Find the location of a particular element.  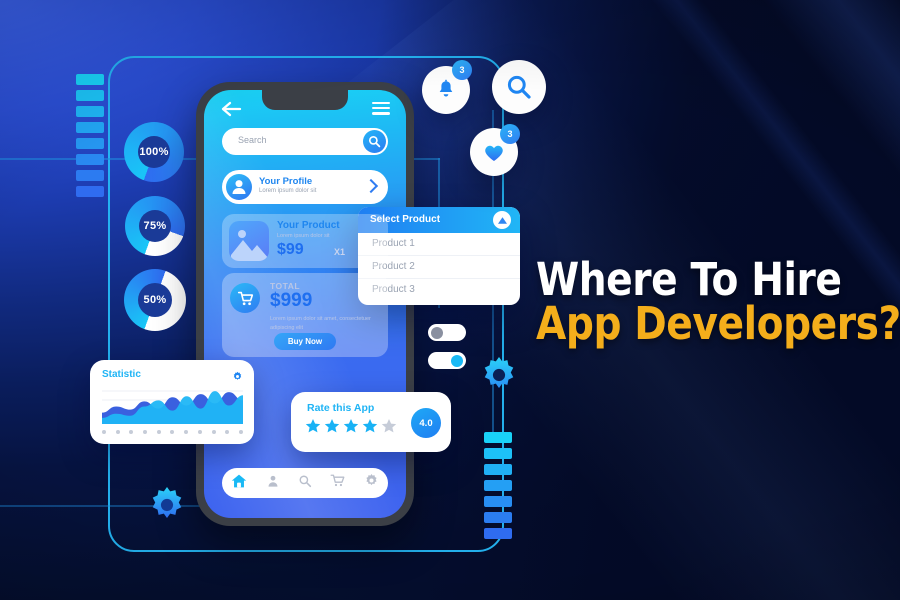

headline-line-1: Where To Hire is located at coordinates (689, 279).